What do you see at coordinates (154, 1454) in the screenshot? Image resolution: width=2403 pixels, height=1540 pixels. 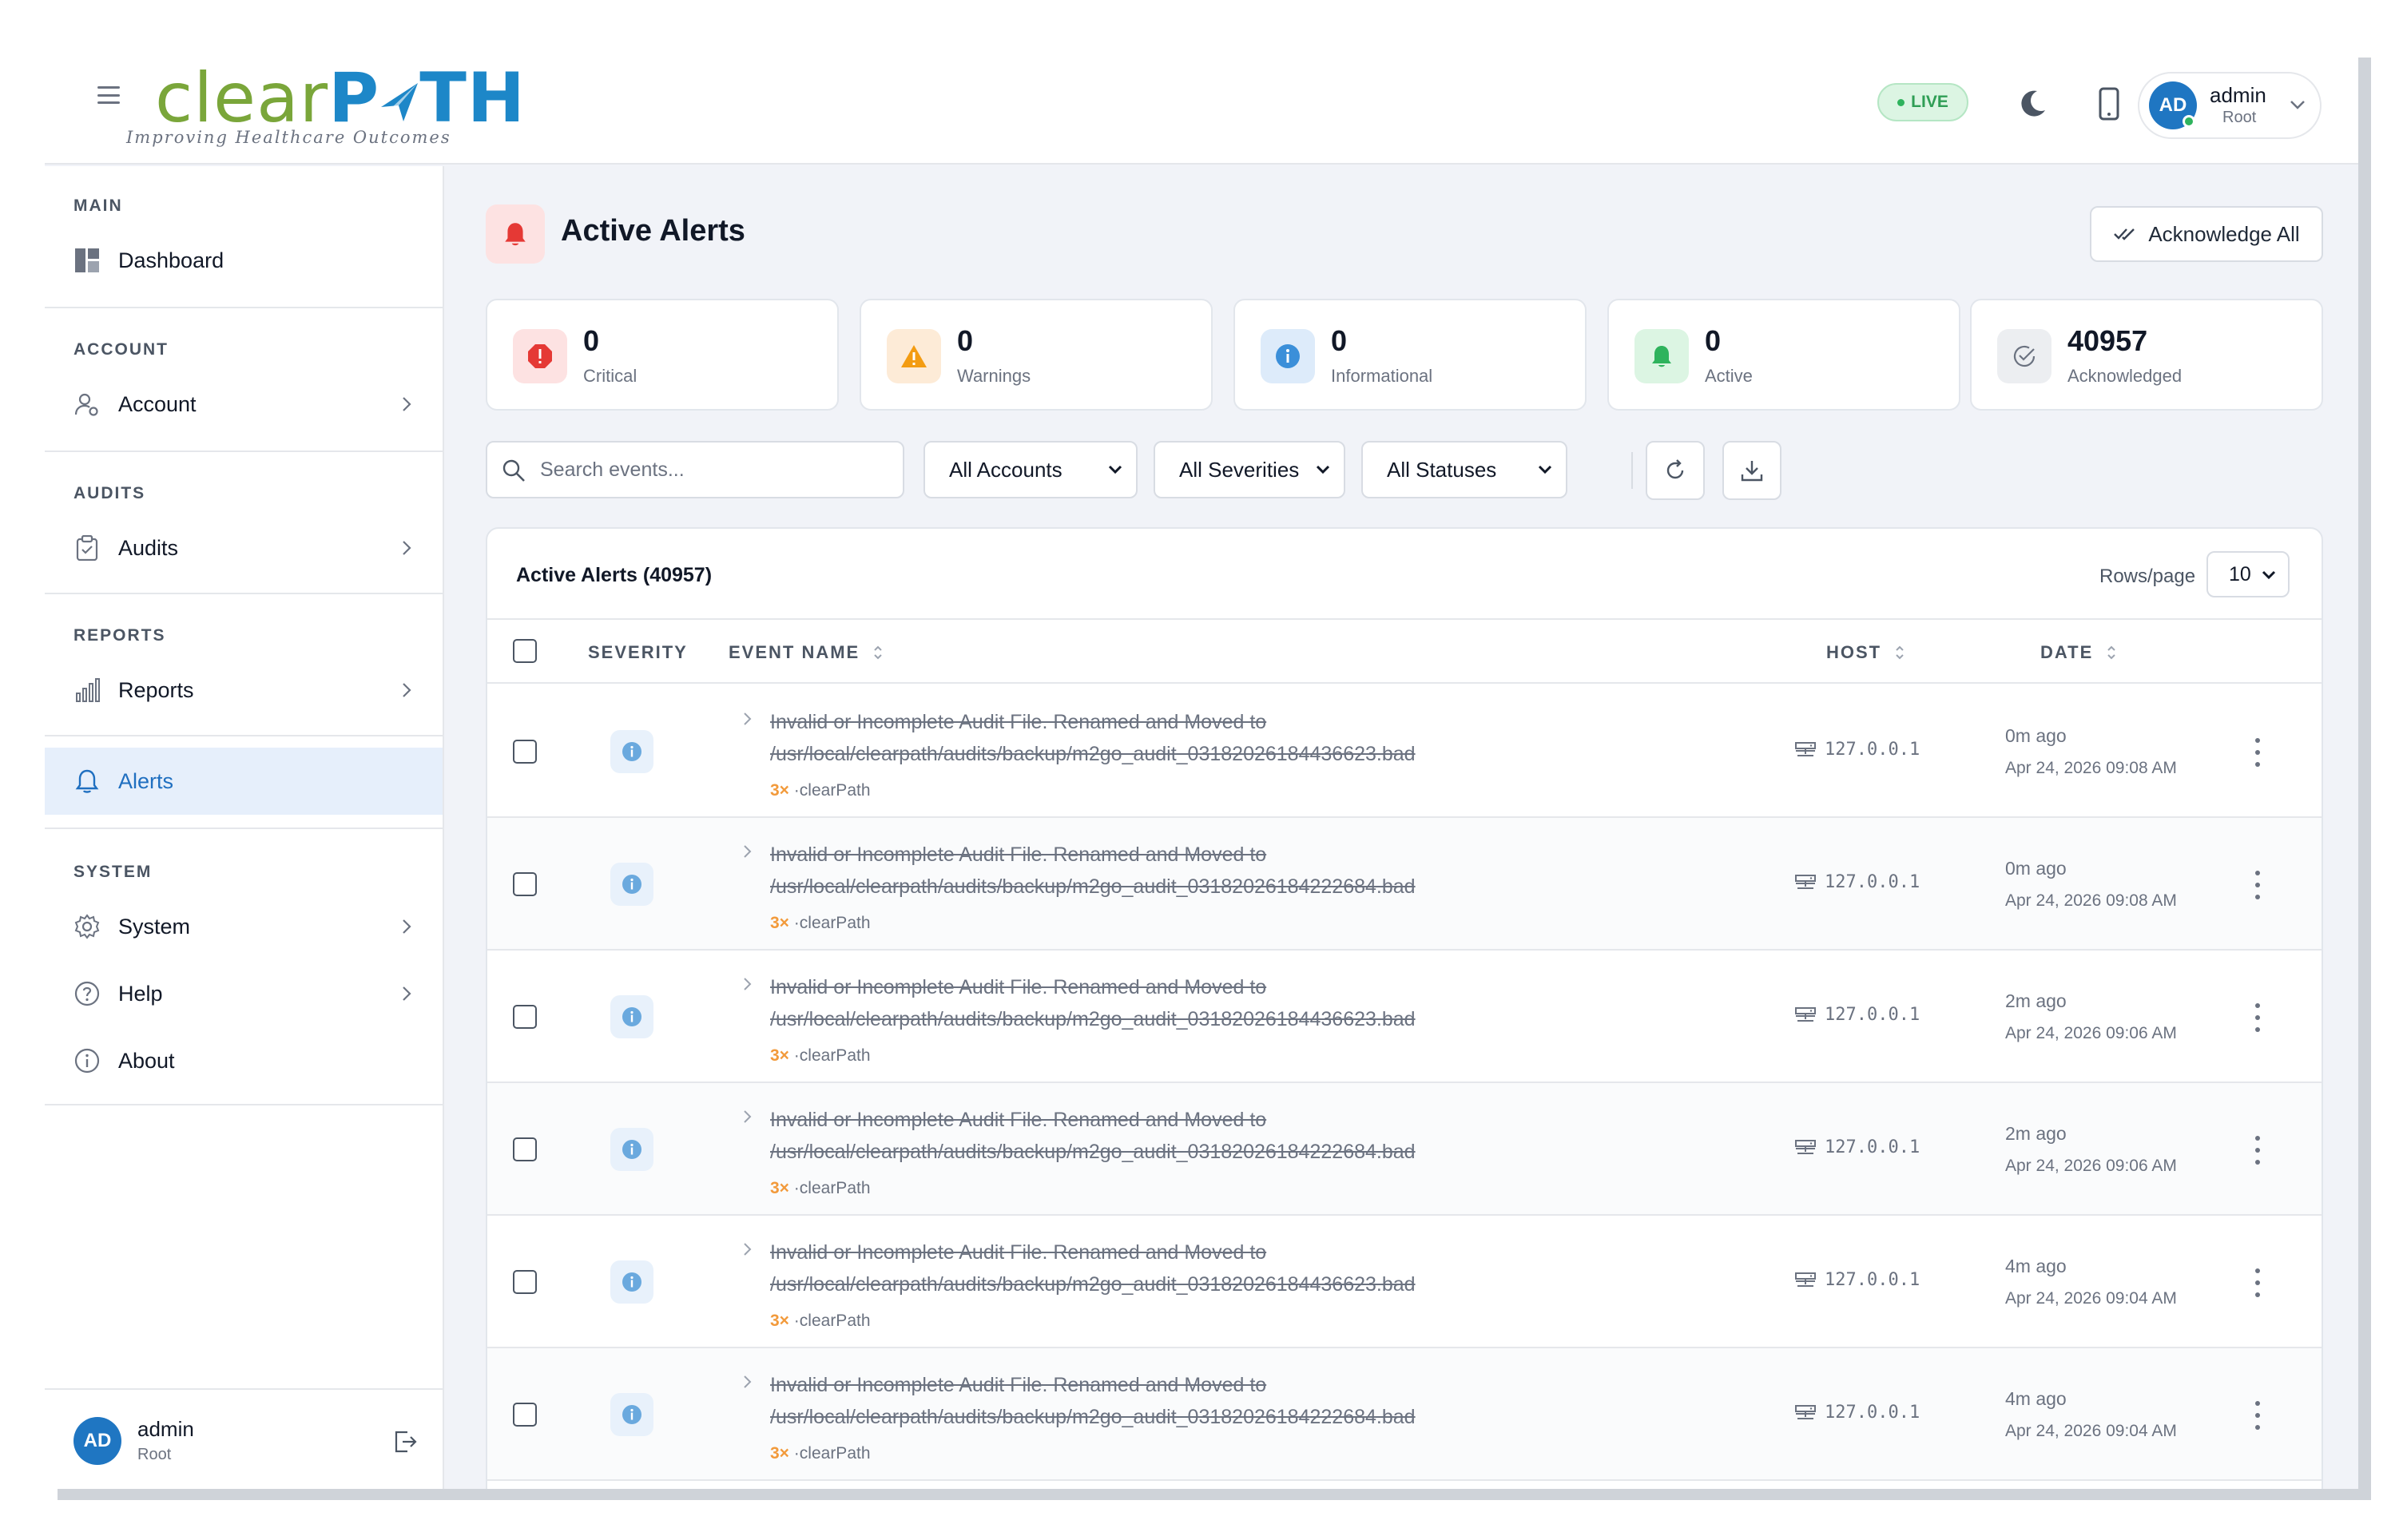 I see `sidebar-user-role: Root` at bounding box center [154, 1454].